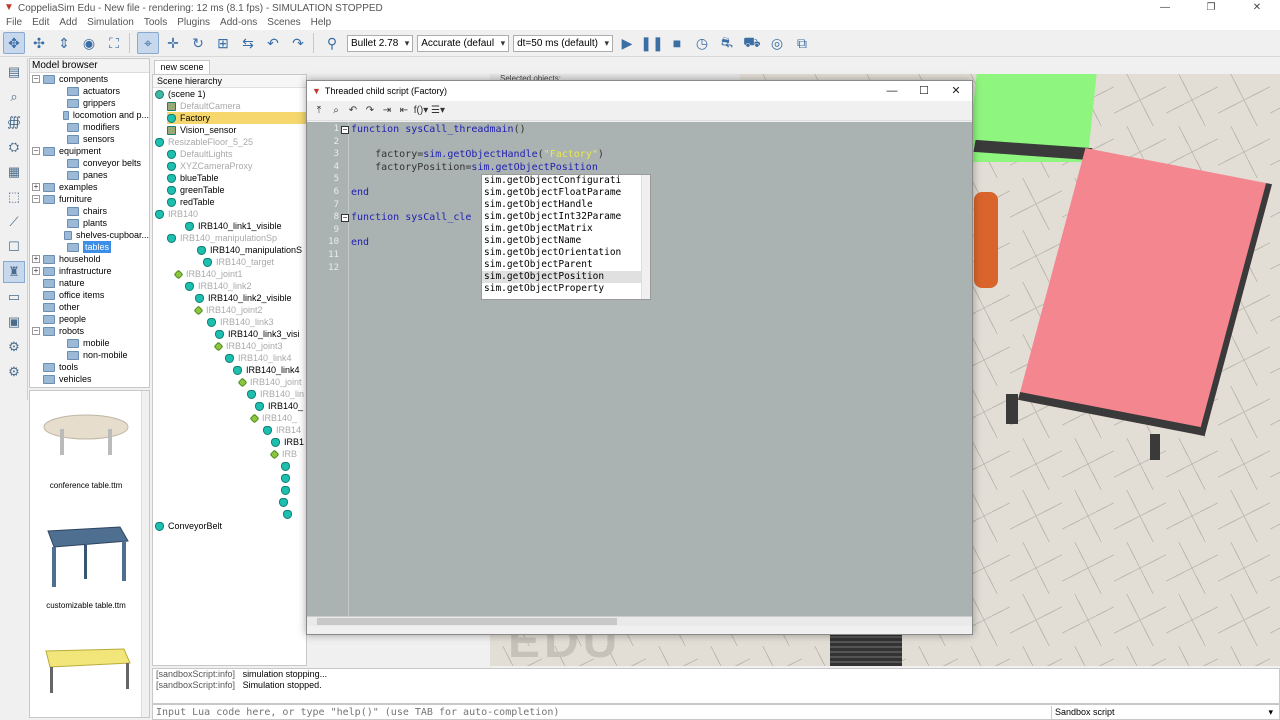 The image size is (1280, 720). What do you see at coordinates (249, 250) in the screenshot?
I see `scene-object-row: IRB140_manipulationS` at bounding box center [249, 250].